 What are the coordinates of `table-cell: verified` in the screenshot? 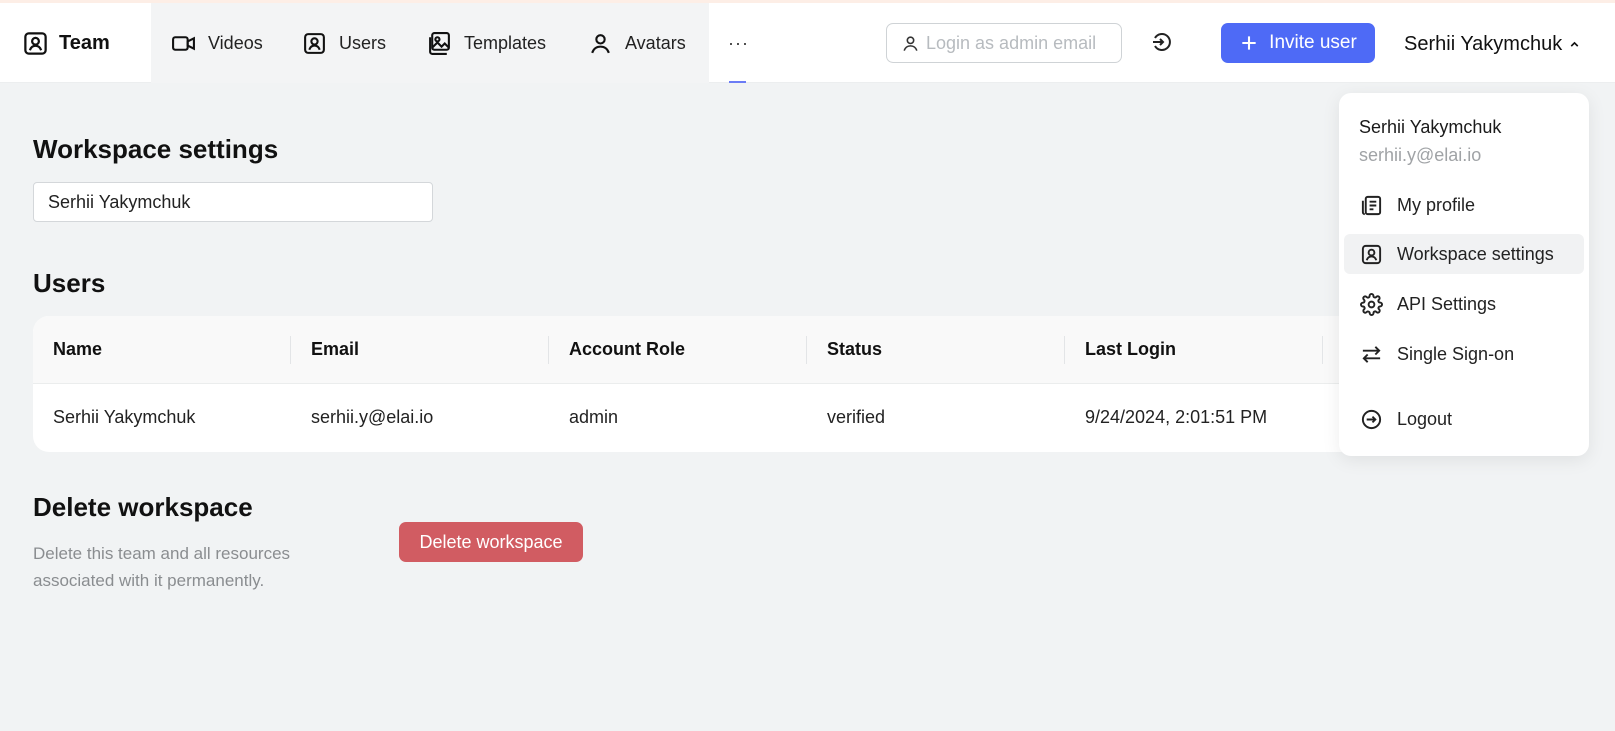 It's located at (856, 417).